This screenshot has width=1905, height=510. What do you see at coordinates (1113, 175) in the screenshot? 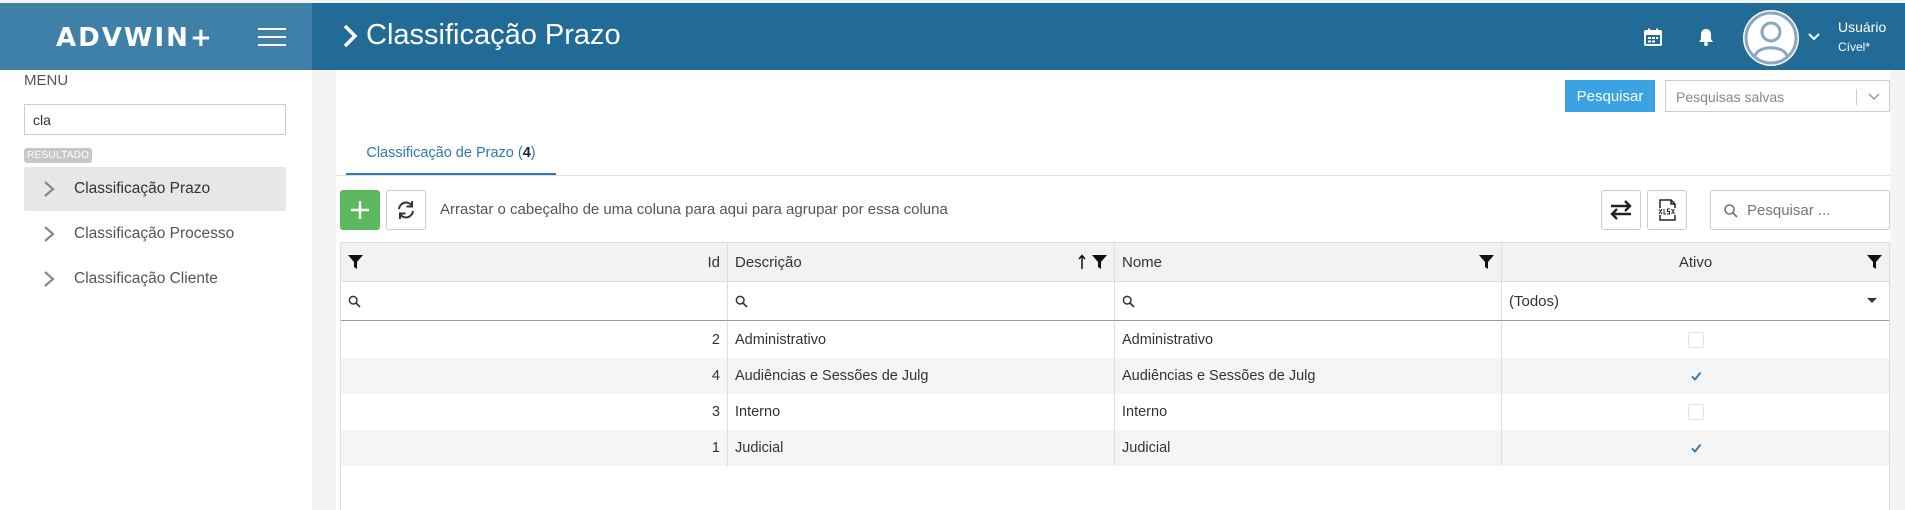
I see `tab-divider` at bounding box center [1113, 175].